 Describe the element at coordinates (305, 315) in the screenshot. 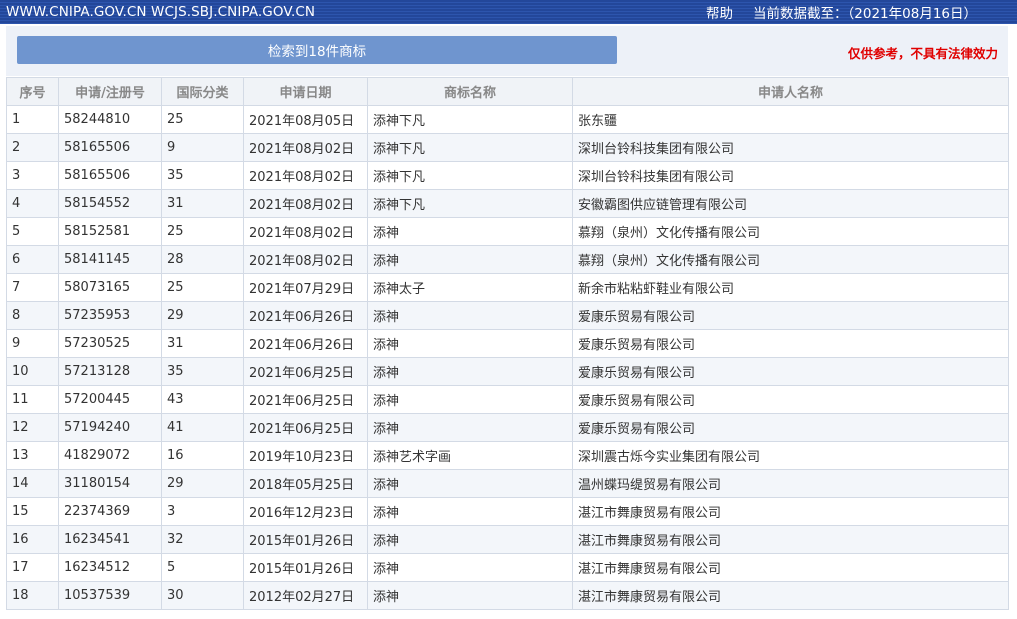

I see `cell-apply-date: 2021年06月26日` at that location.